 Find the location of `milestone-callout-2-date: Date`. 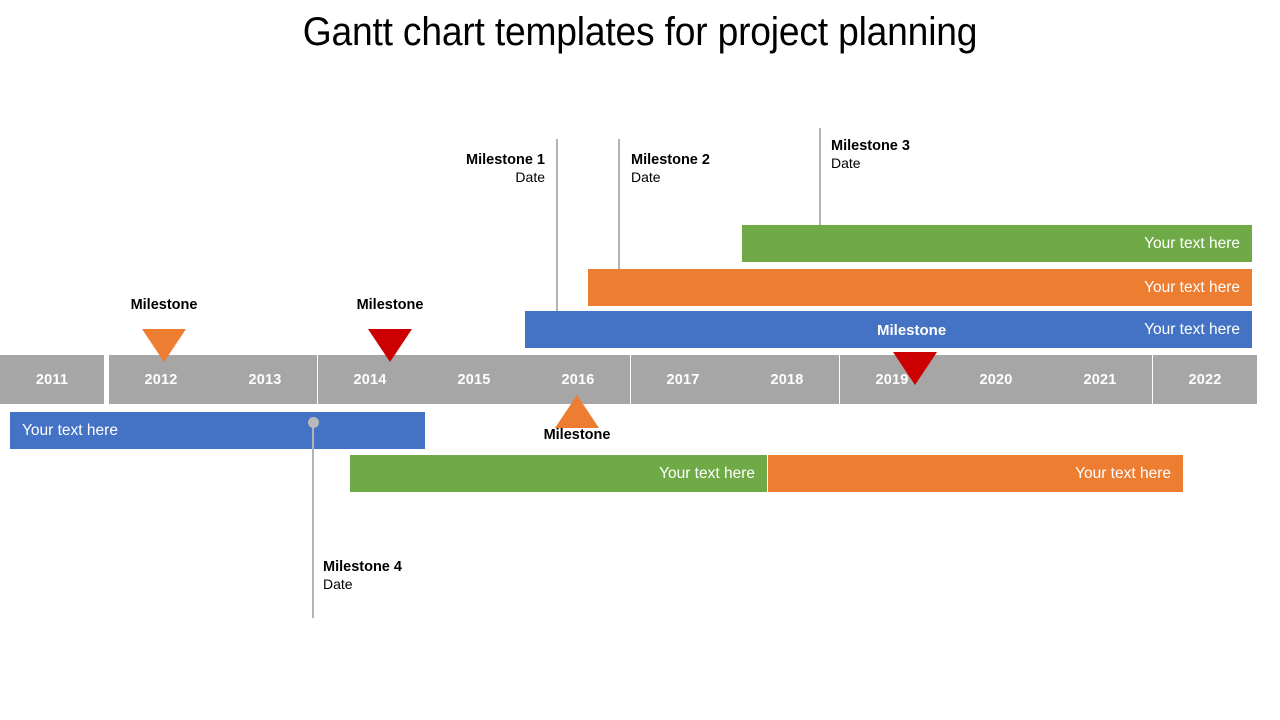

milestone-callout-2-date: Date is located at coordinates (646, 177).